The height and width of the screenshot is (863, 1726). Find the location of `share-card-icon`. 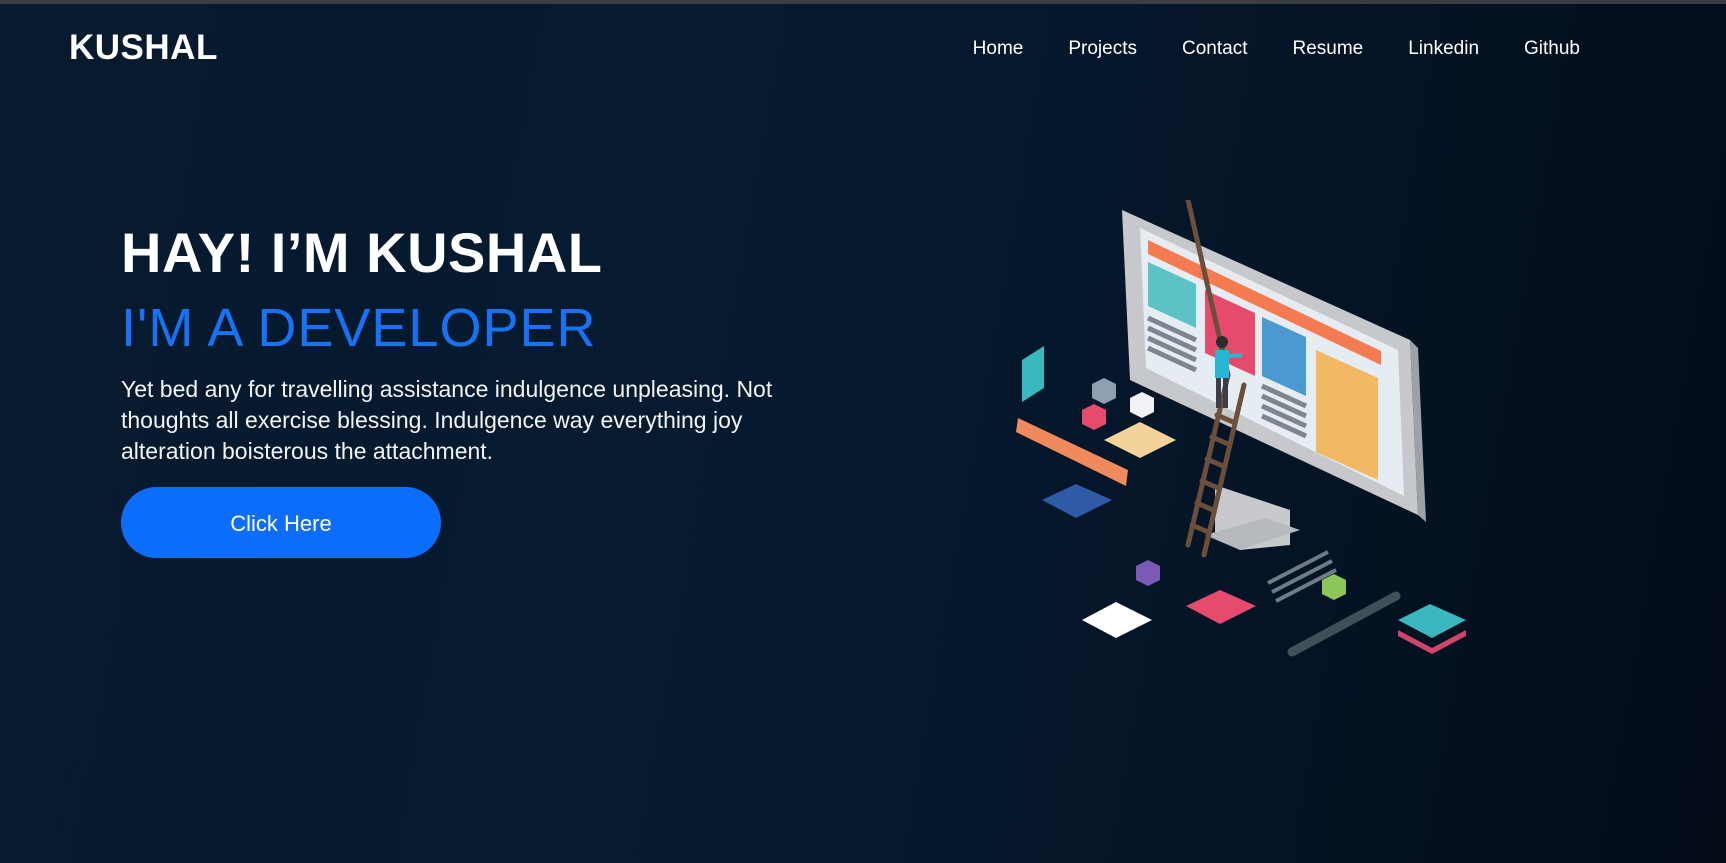

share-card-icon is located at coordinates (1033, 374).